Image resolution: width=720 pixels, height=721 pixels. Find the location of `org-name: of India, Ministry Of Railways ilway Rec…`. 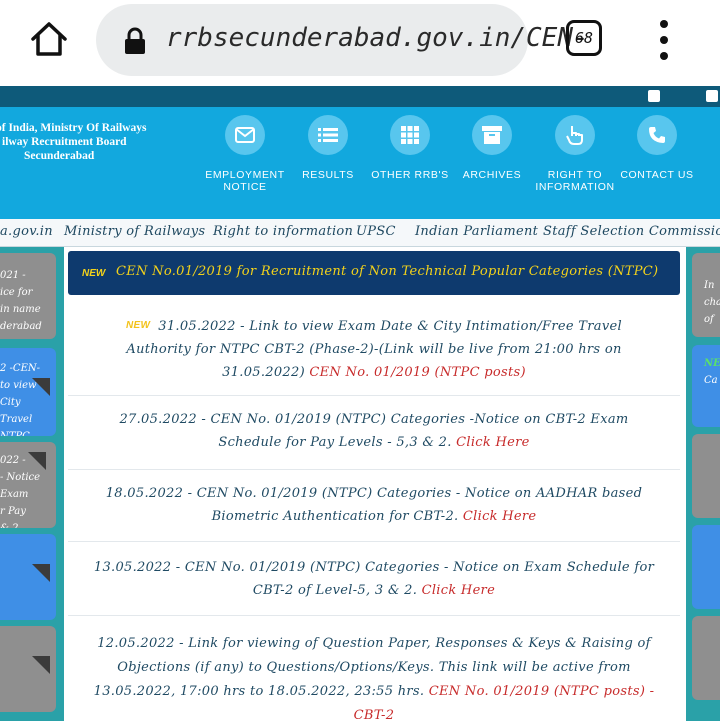

org-name: of India, Ministry Of Railways ilway Rec… is located at coordinates (73, 142).